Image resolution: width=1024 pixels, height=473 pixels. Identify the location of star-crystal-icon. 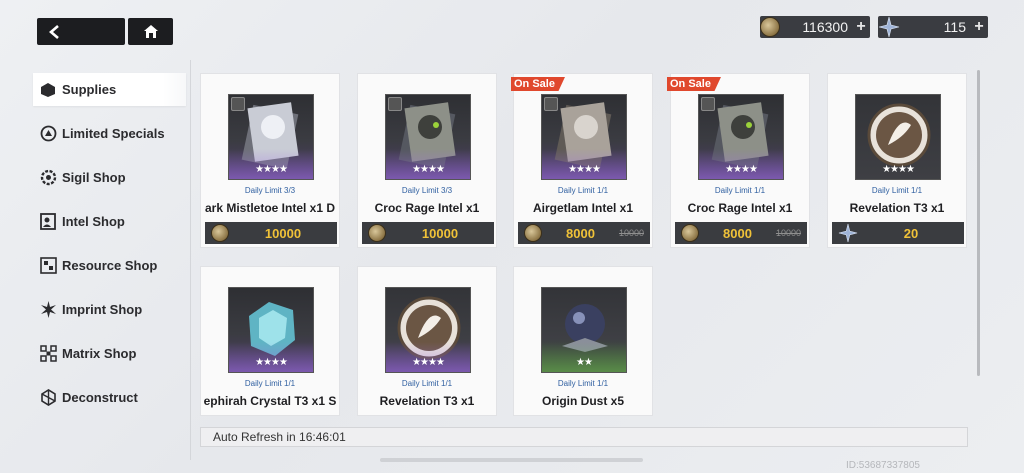
(889, 27).